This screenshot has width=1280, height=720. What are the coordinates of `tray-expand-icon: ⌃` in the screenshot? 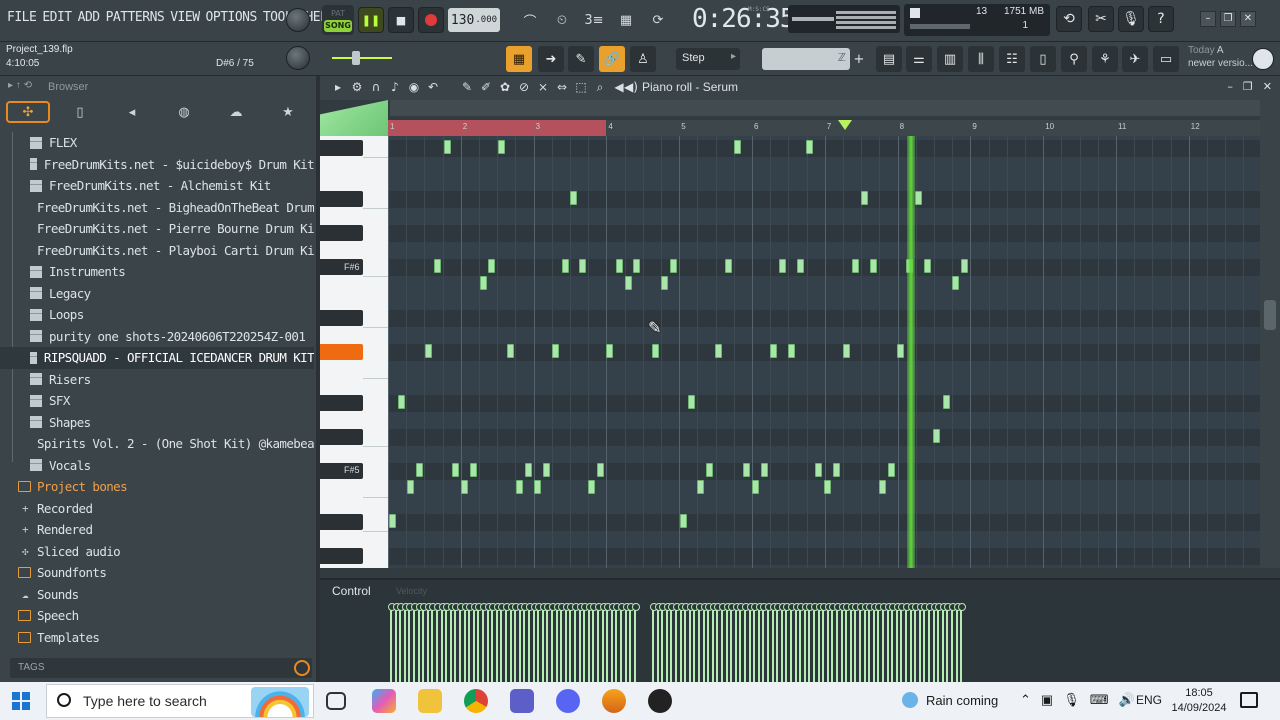 It's located at (1025, 700).